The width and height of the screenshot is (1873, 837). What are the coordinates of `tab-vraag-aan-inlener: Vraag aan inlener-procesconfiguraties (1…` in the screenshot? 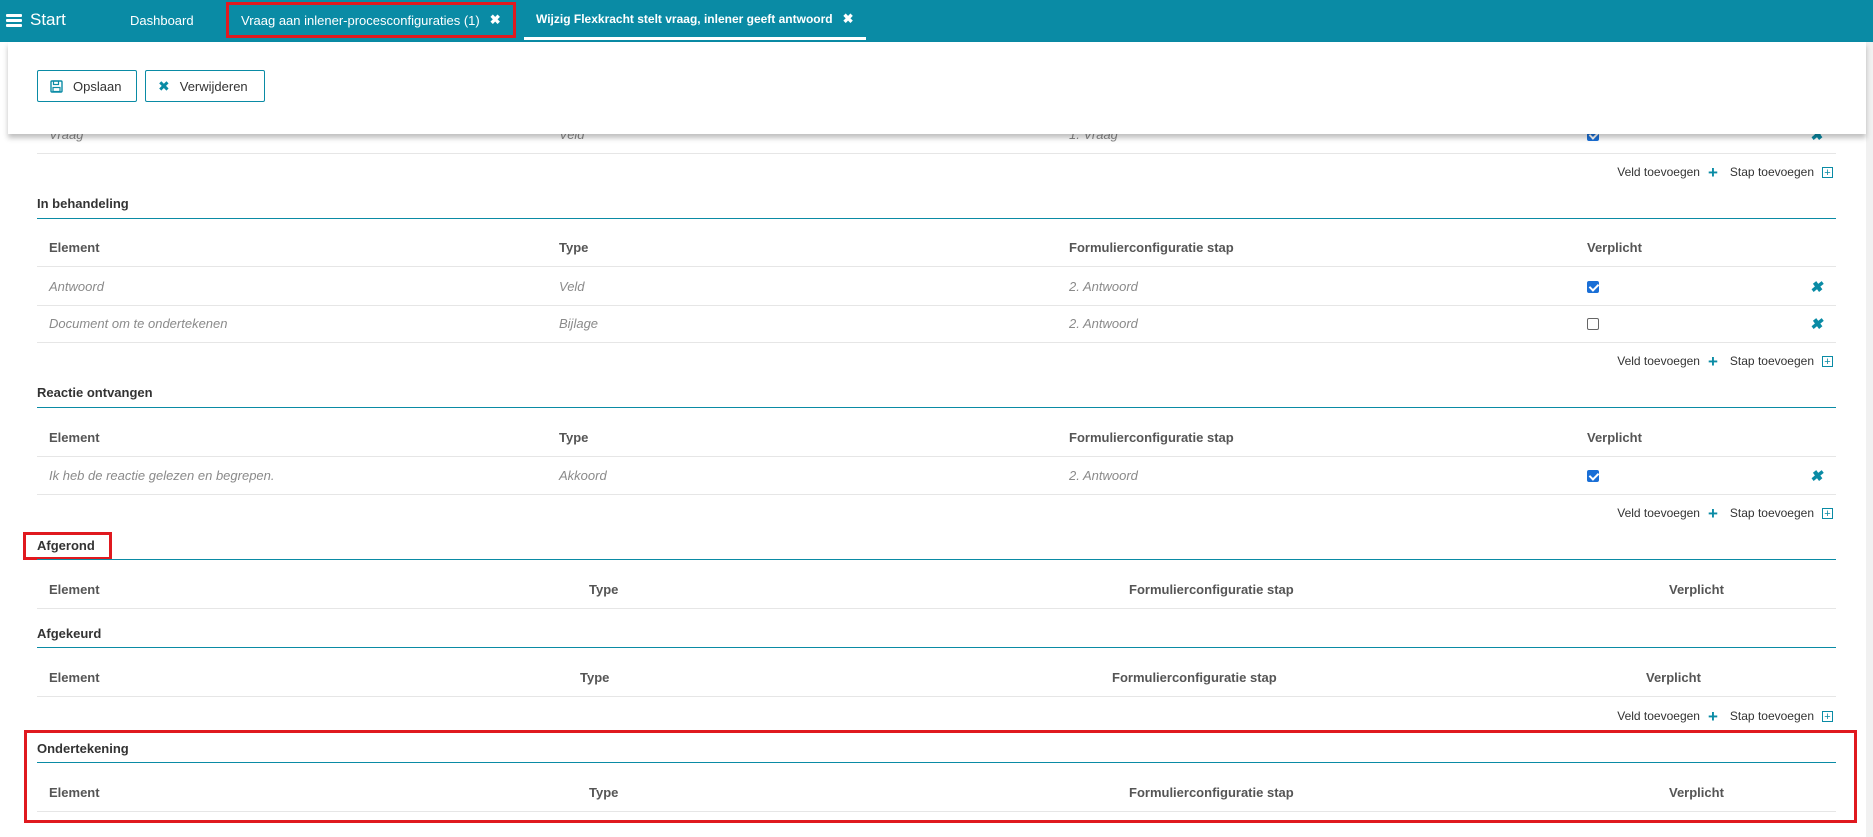 It's located at (371, 20).